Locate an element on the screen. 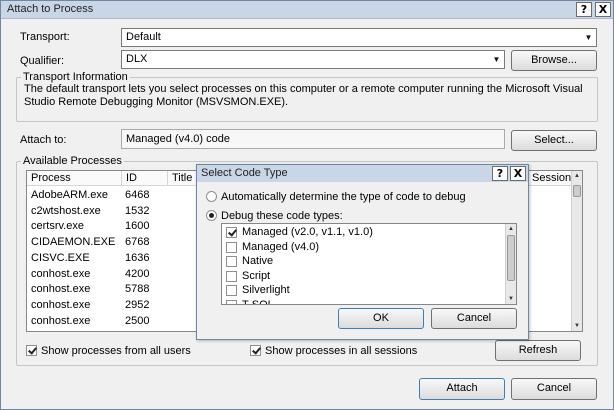  transport-value: Default is located at coordinates (143, 37).